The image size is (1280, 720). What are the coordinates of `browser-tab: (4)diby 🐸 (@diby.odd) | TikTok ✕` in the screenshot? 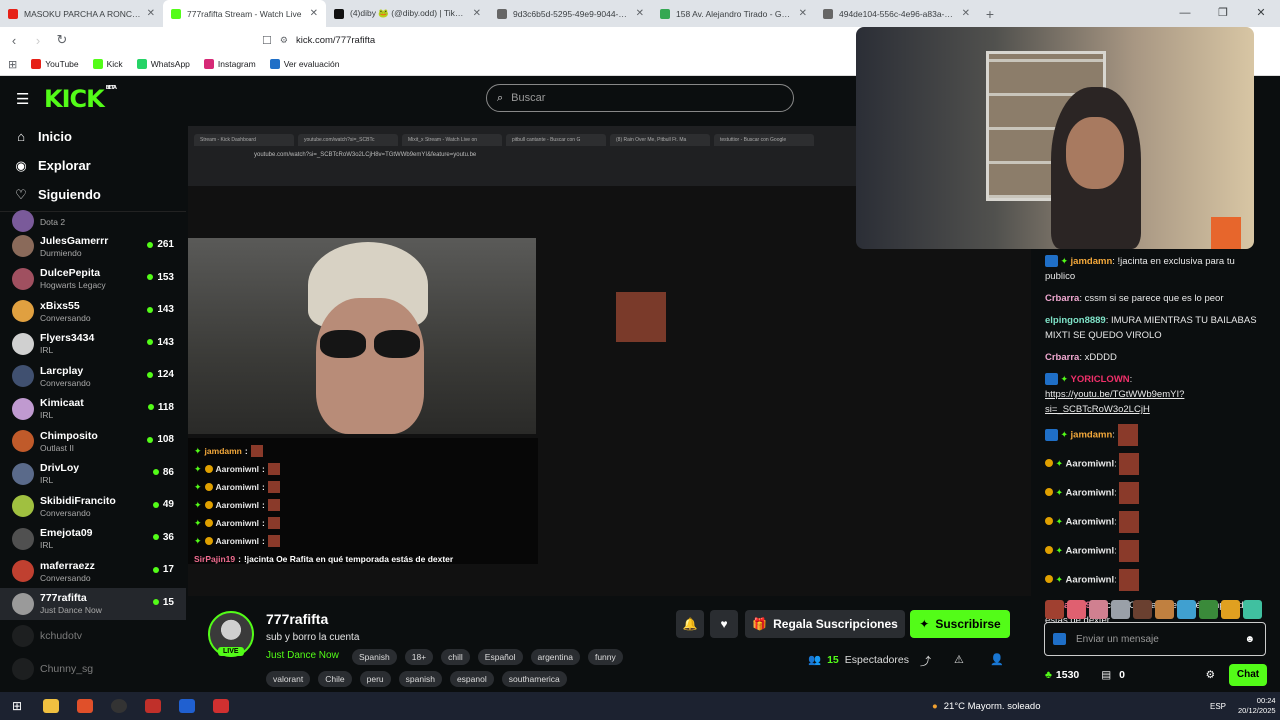 It's located at (407, 13).